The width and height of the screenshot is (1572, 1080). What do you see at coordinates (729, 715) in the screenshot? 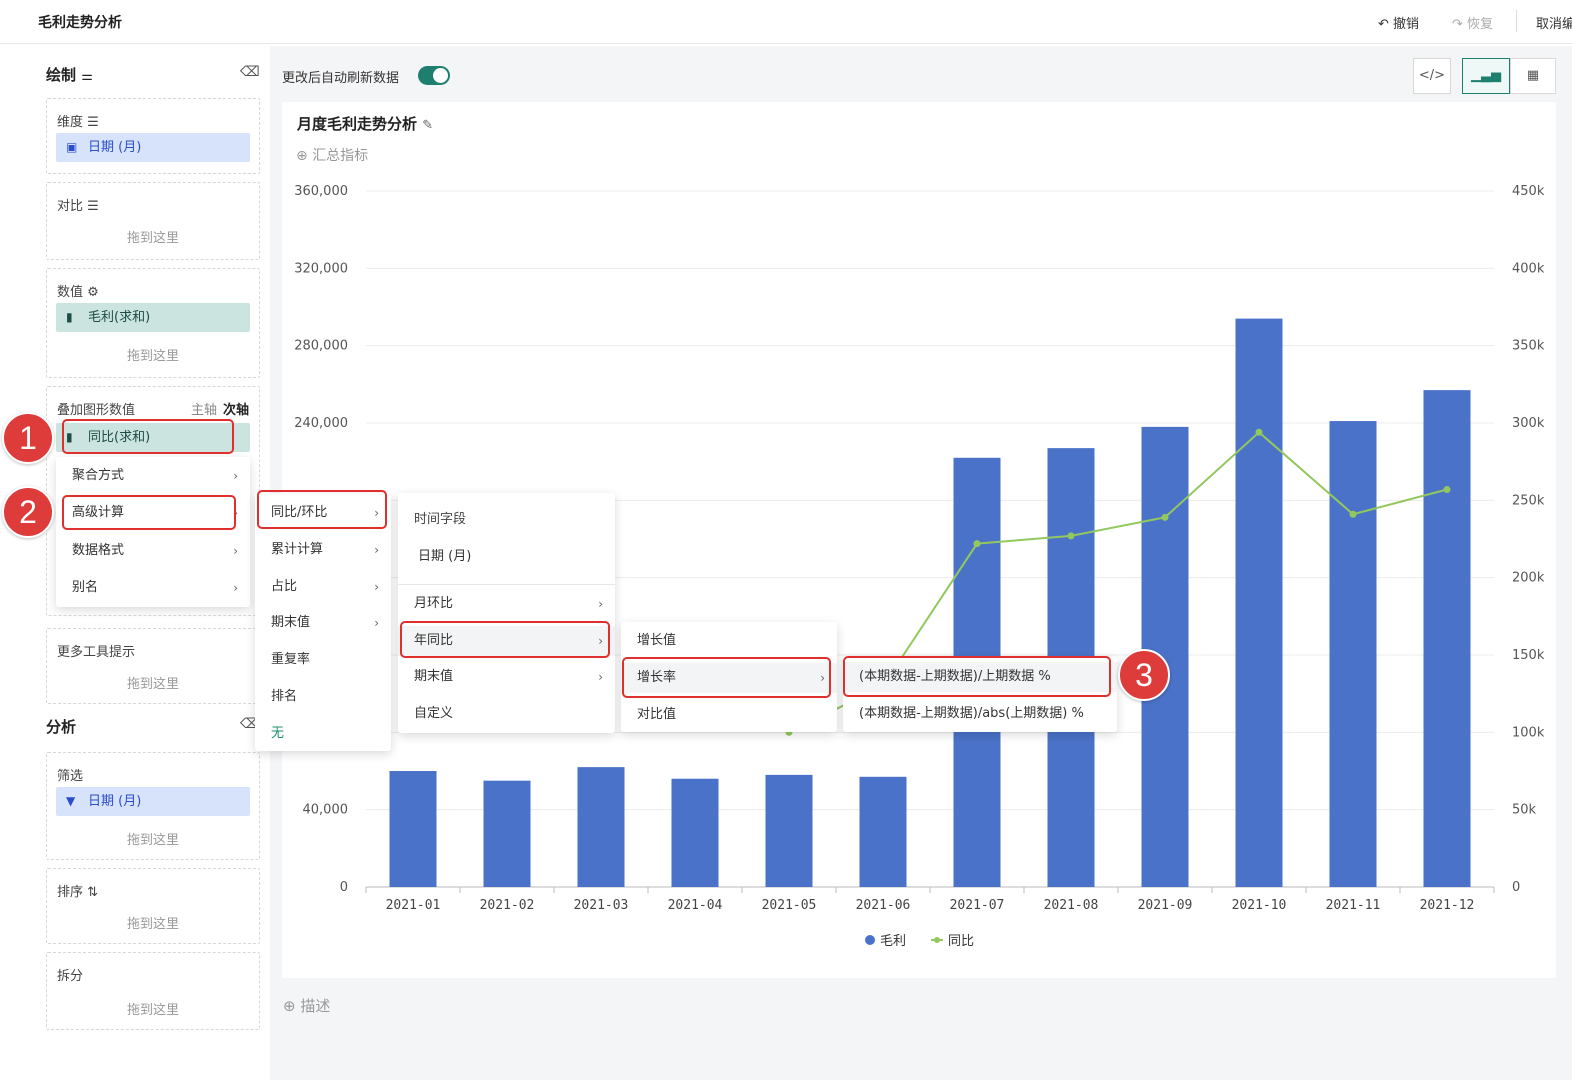
I see `menu-item-compare-value: 对比值` at bounding box center [729, 715].